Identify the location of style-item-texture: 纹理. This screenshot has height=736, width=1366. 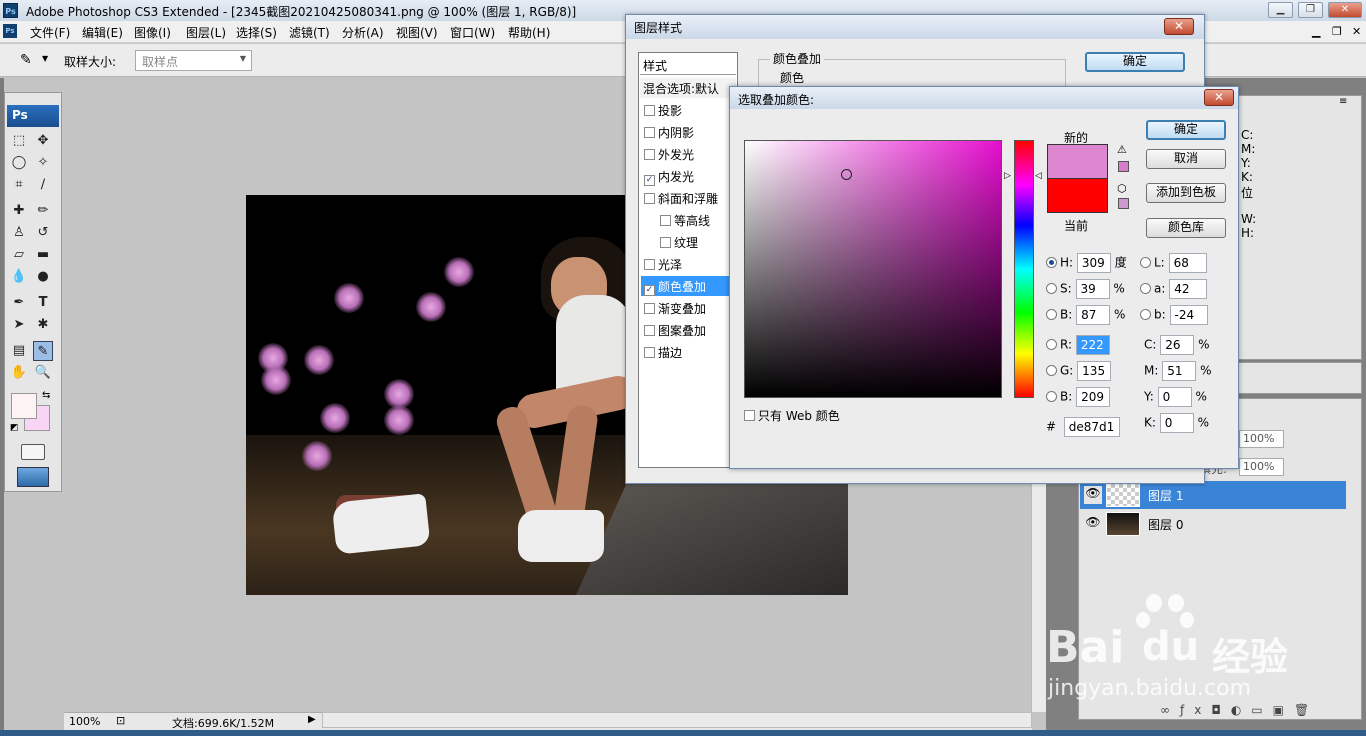
(696, 242).